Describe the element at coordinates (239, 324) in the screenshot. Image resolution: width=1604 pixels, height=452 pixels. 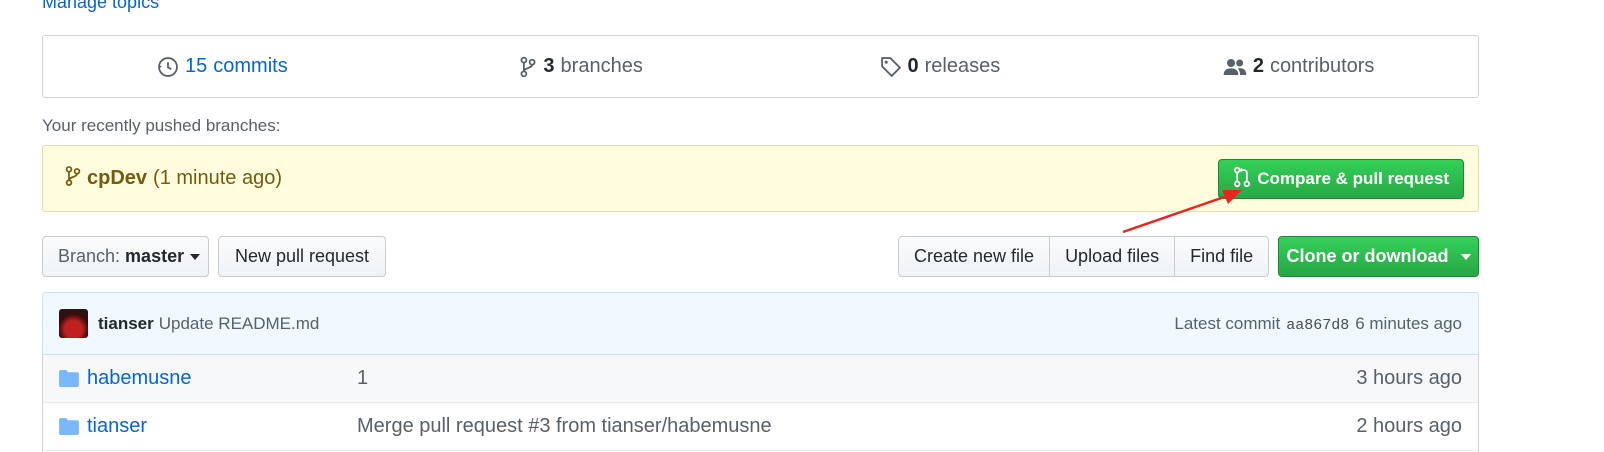
I see `commit-message: Update README.md` at that location.